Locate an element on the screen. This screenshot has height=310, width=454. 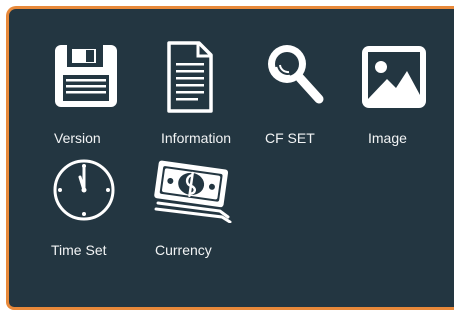
banknotes-icon is located at coordinates (192, 191).